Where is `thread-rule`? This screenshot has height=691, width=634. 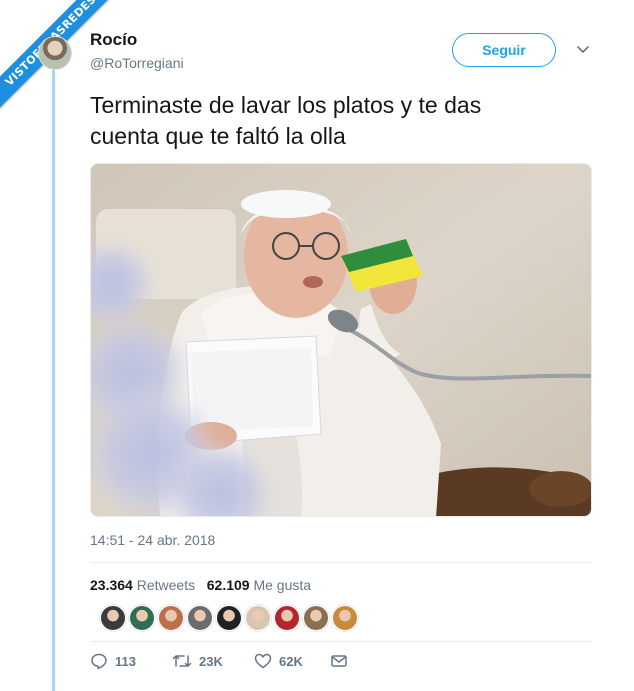
thread-rule is located at coordinates (53, 380).